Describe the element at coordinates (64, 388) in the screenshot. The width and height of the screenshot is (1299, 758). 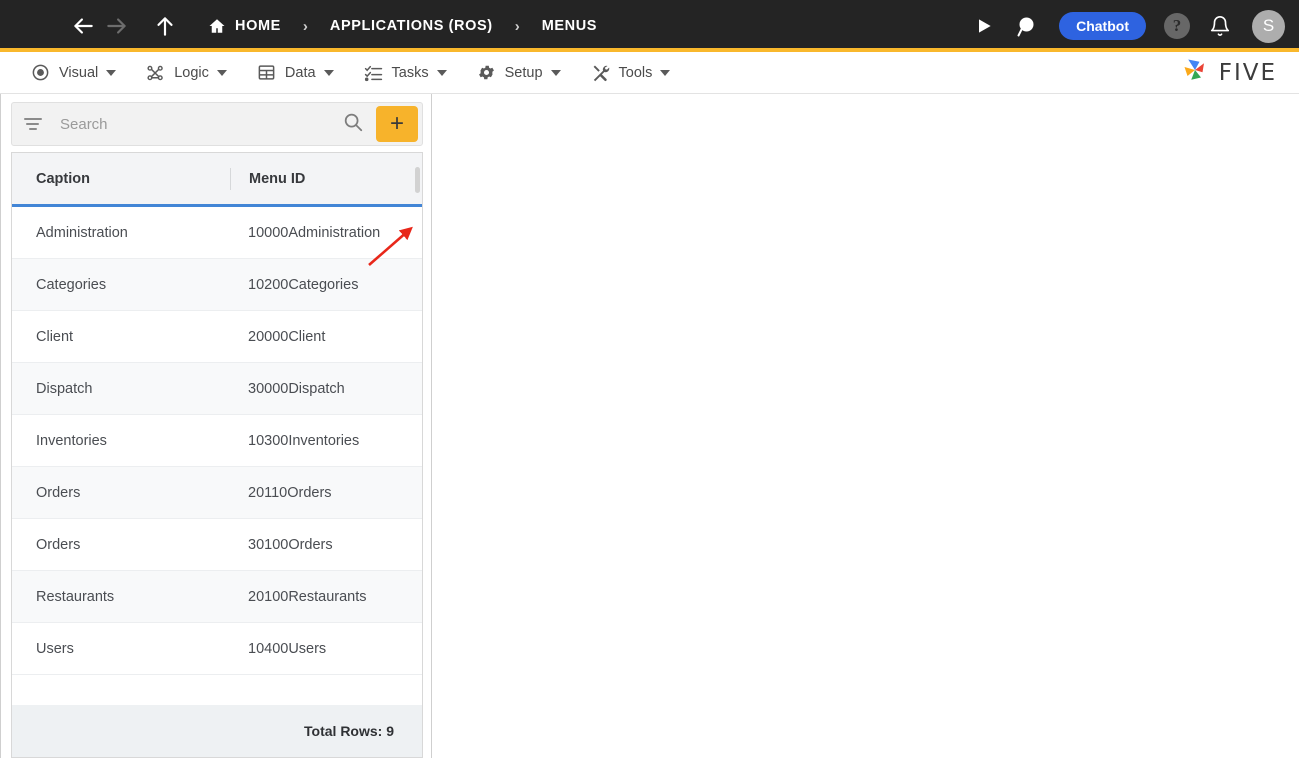
I see `cell-caption: Dispatch` at that location.